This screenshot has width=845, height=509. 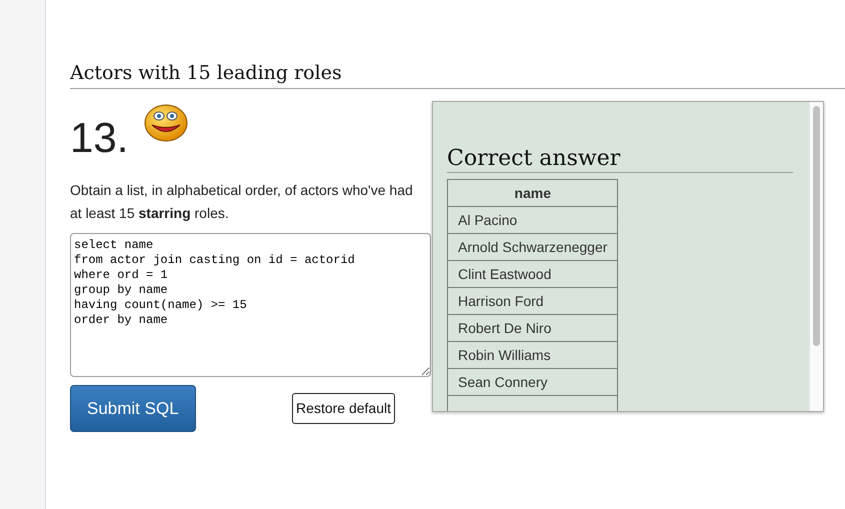 What do you see at coordinates (533, 328) in the screenshot?
I see `table-cell: Robert De Niro` at bounding box center [533, 328].